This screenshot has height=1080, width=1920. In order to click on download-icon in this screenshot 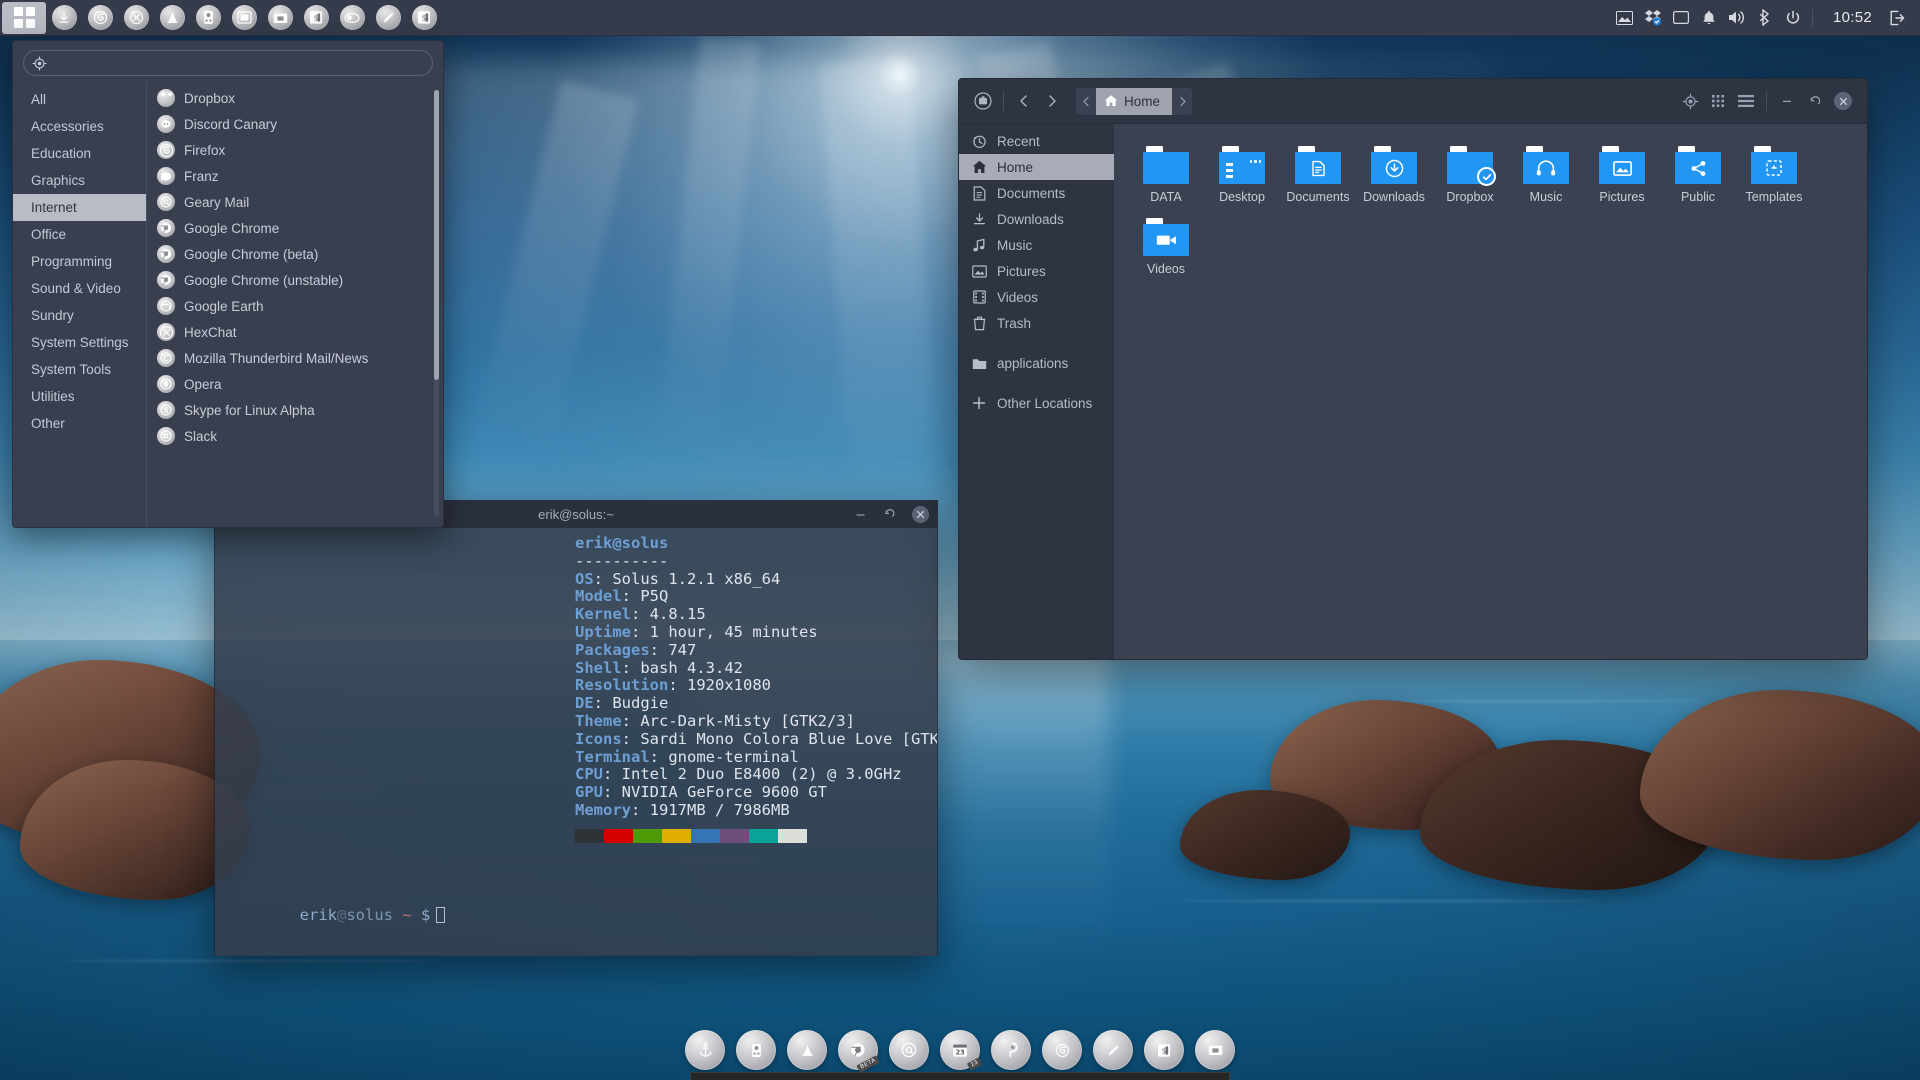, I will do `click(64, 18)`.